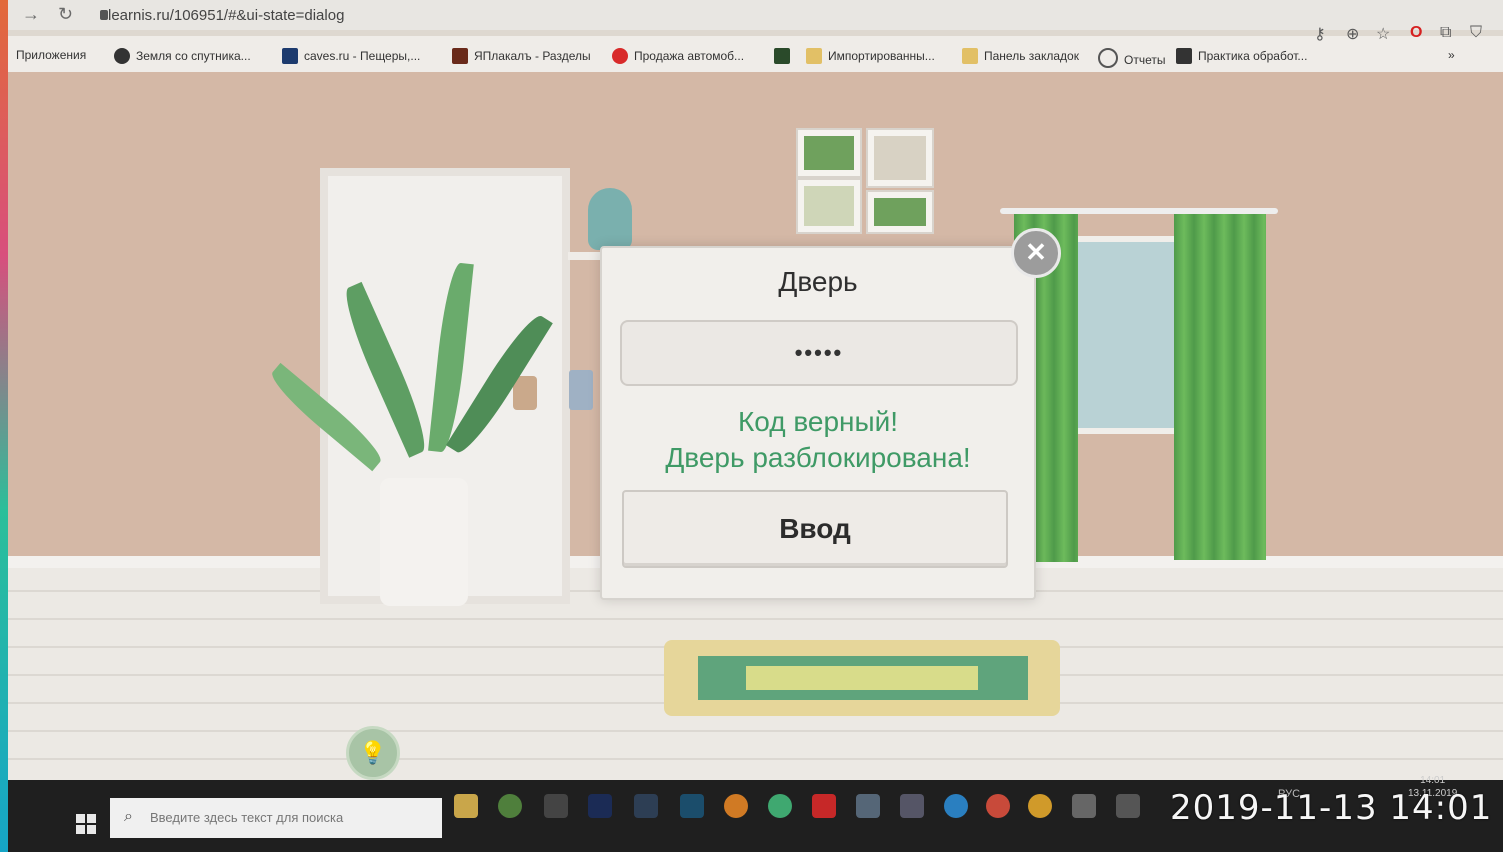 The height and width of the screenshot is (852, 1503). Describe the element at coordinates (600, 806) in the screenshot. I see `photoshop-icon` at that location.